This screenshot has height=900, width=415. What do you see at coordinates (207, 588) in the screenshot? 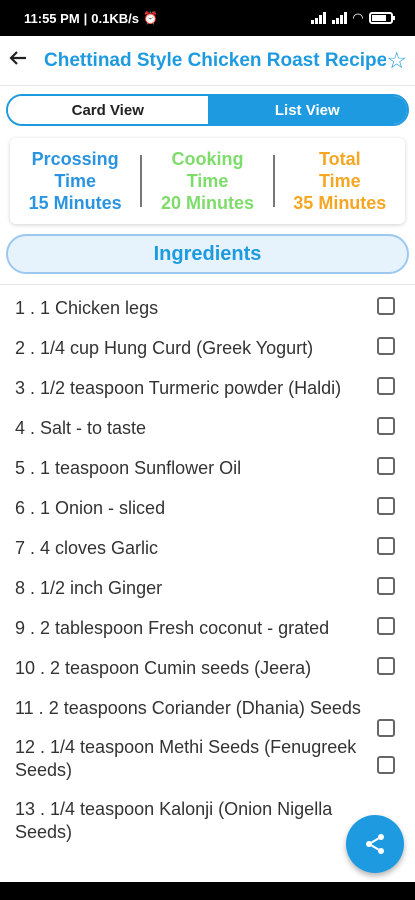
I see `list-item: 8 . 1/2 inch Ginger` at bounding box center [207, 588].